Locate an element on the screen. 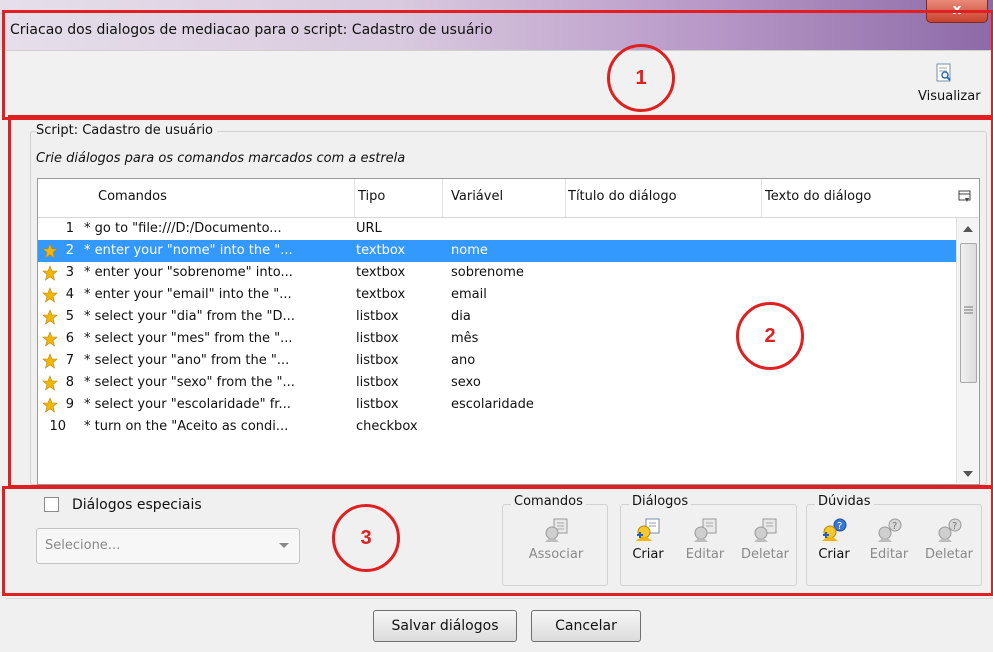 The width and height of the screenshot is (993, 652). footer-separator is located at coordinates (499, 598).